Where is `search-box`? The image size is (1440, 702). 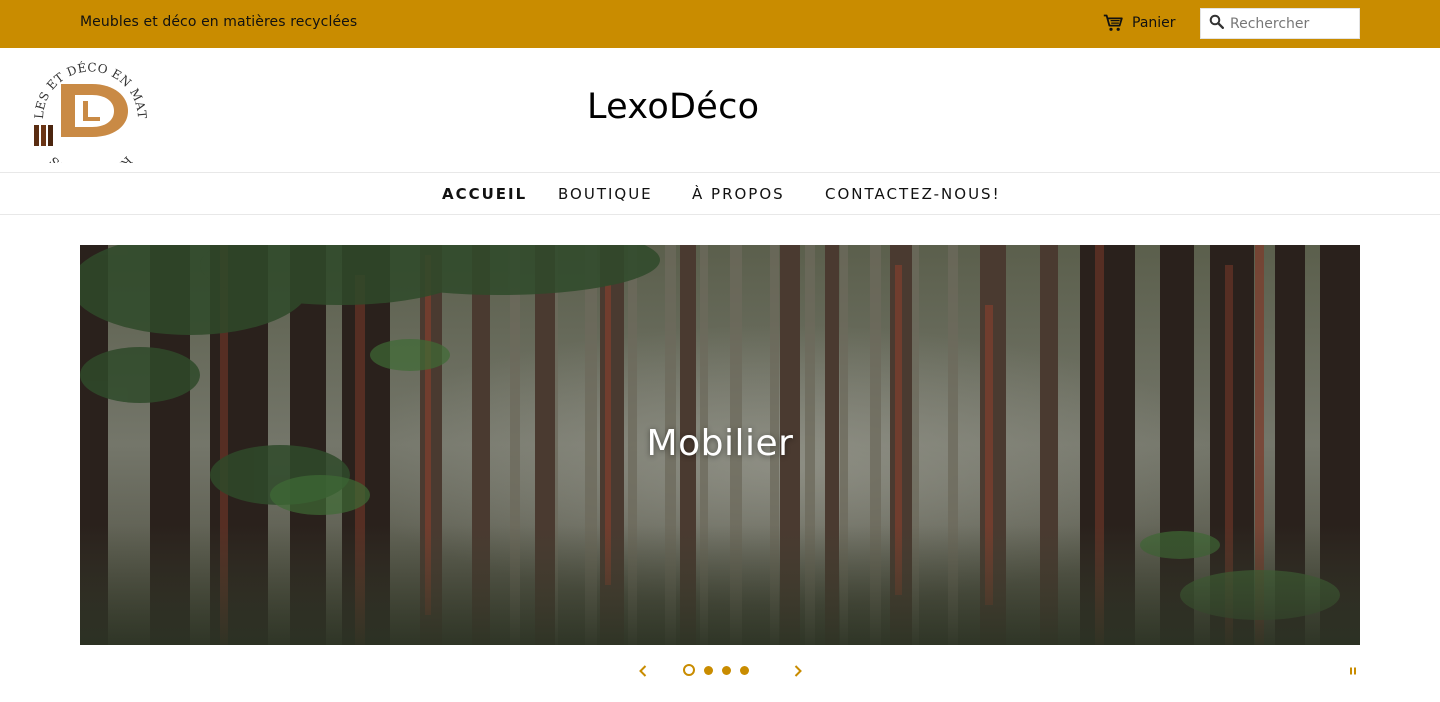
search-box is located at coordinates (1280, 23).